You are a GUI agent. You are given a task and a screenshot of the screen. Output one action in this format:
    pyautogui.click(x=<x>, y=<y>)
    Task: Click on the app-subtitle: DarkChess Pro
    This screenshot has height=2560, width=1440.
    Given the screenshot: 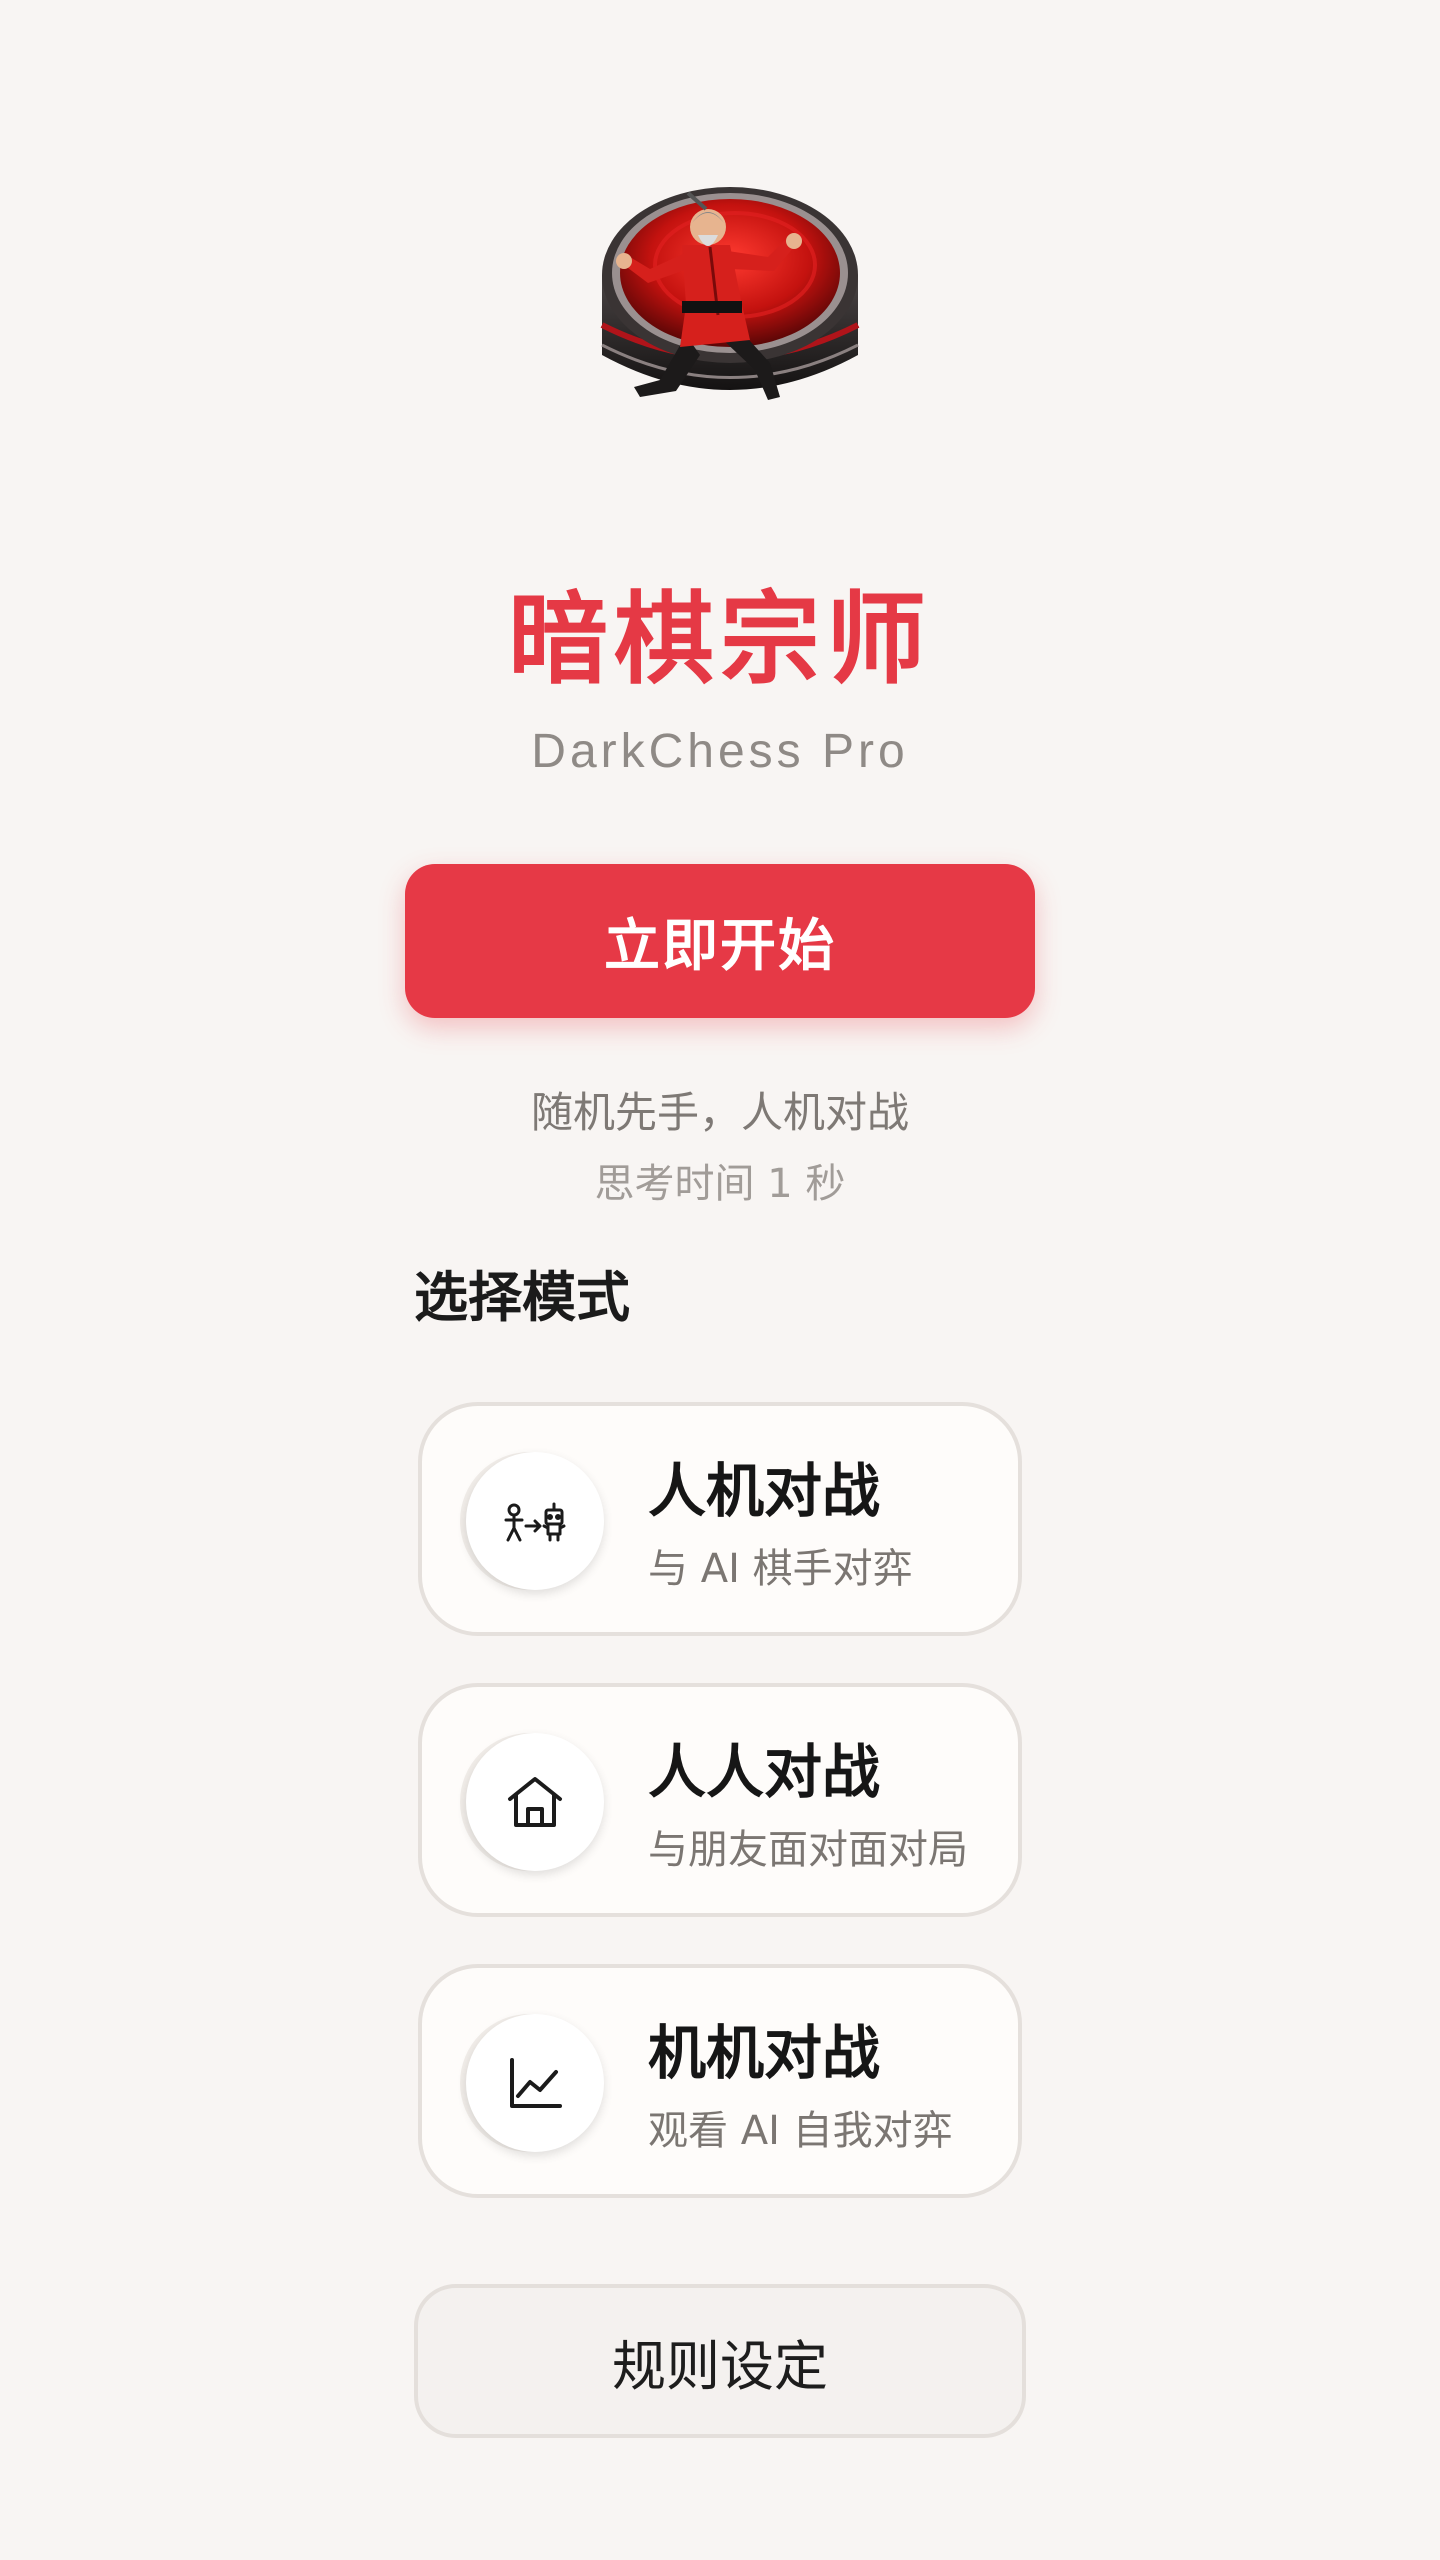 What is the action you would take?
    pyautogui.click(x=720, y=751)
    